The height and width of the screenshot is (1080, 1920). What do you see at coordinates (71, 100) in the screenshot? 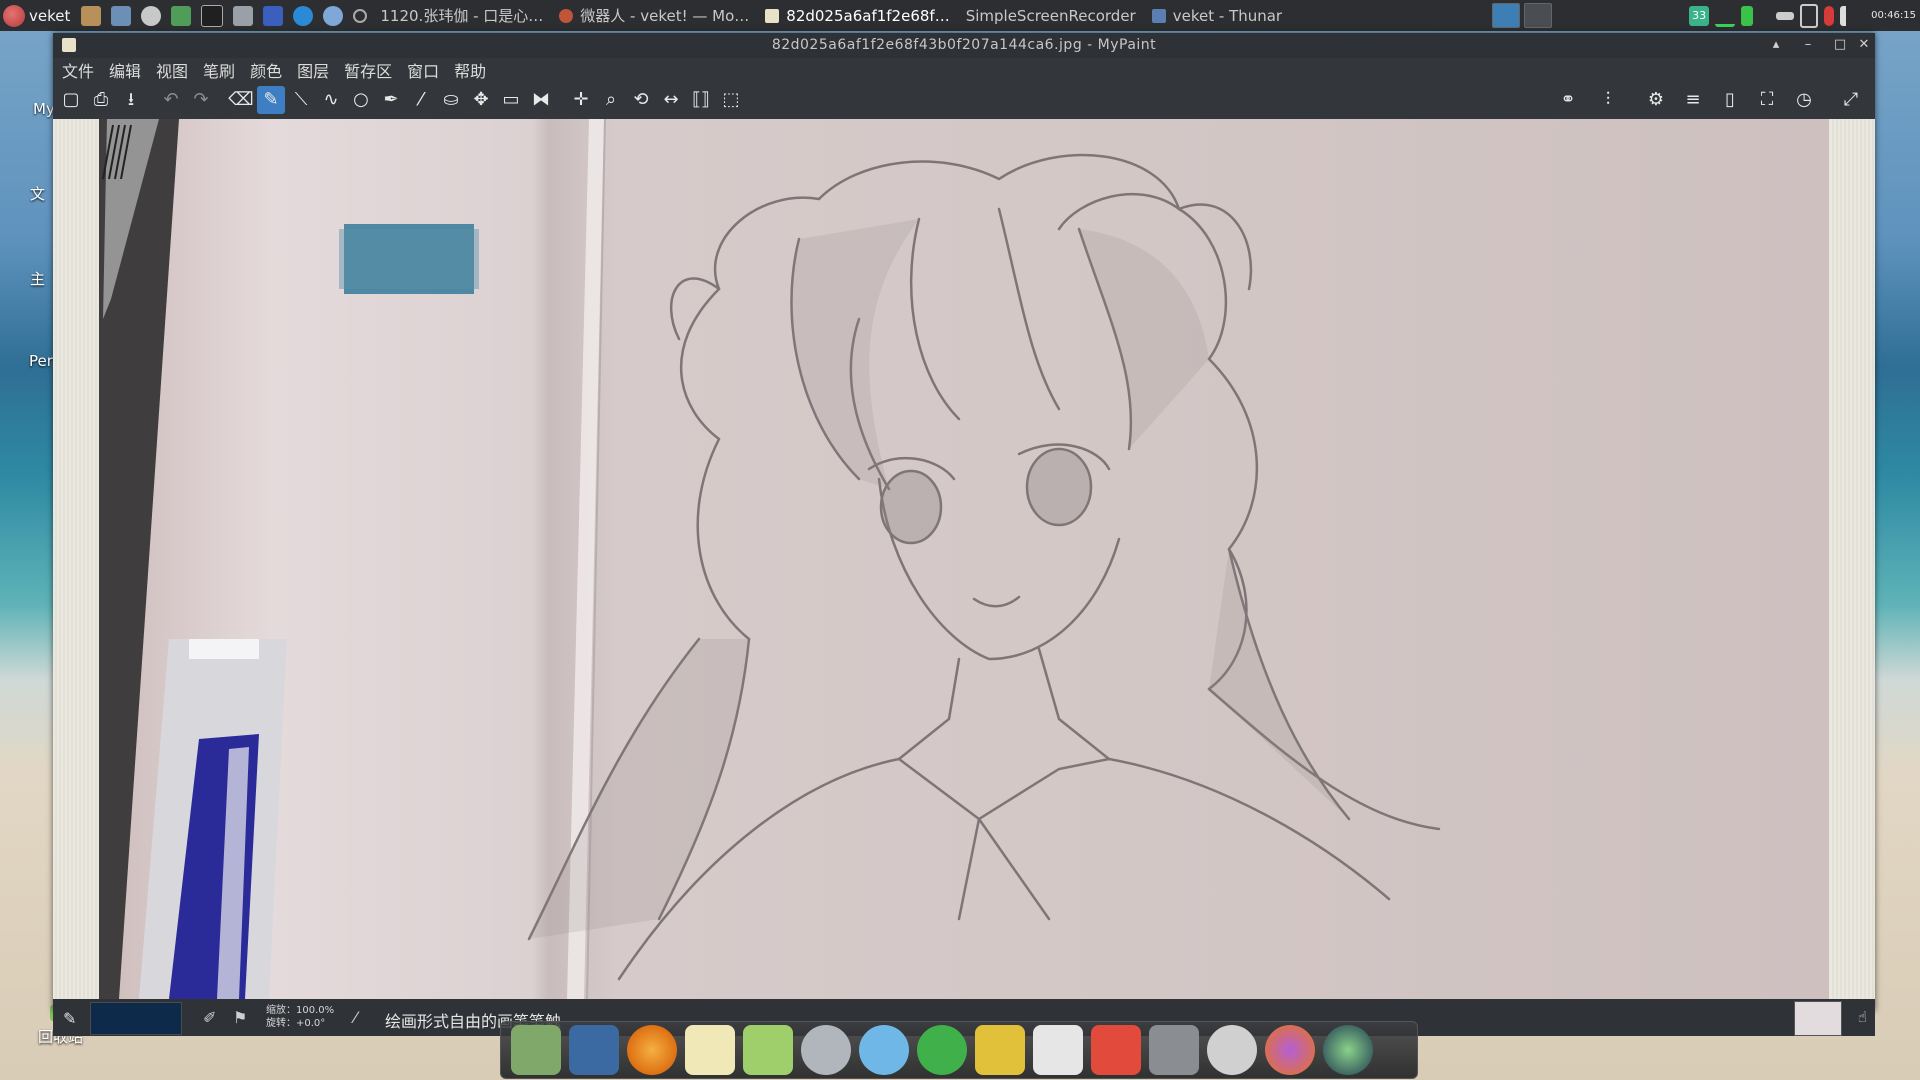
I see `new-document-icon: ▢` at bounding box center [71, 100].